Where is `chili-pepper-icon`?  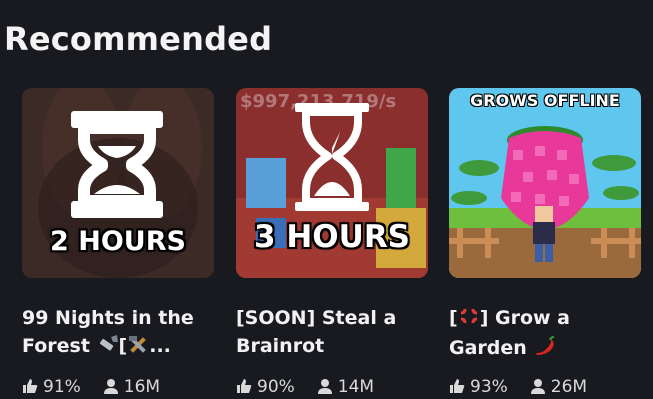
chili-pepper-icon is located at coordinates (545, 350).